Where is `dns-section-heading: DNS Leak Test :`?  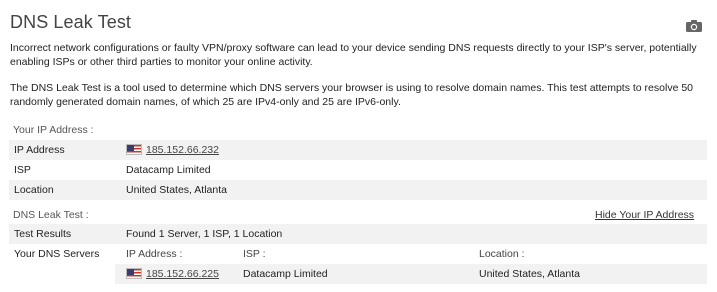 dns-section-heading: DNS Leak Test : is located at coordinates (51, 215).